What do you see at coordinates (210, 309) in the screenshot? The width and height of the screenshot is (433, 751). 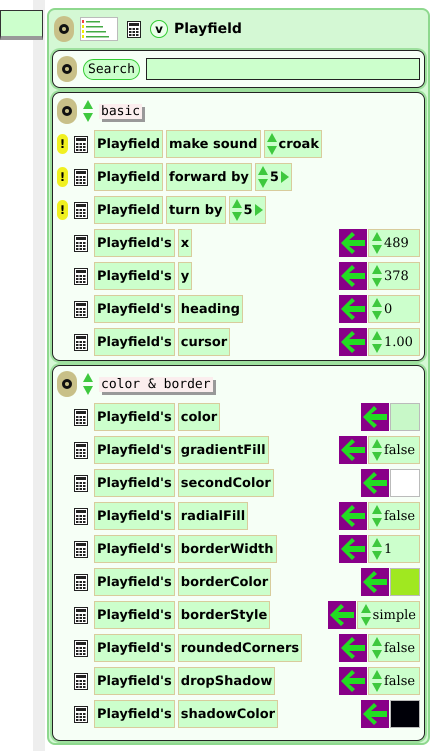 I see `property-tile: heading` at bounding box center [210, 309].